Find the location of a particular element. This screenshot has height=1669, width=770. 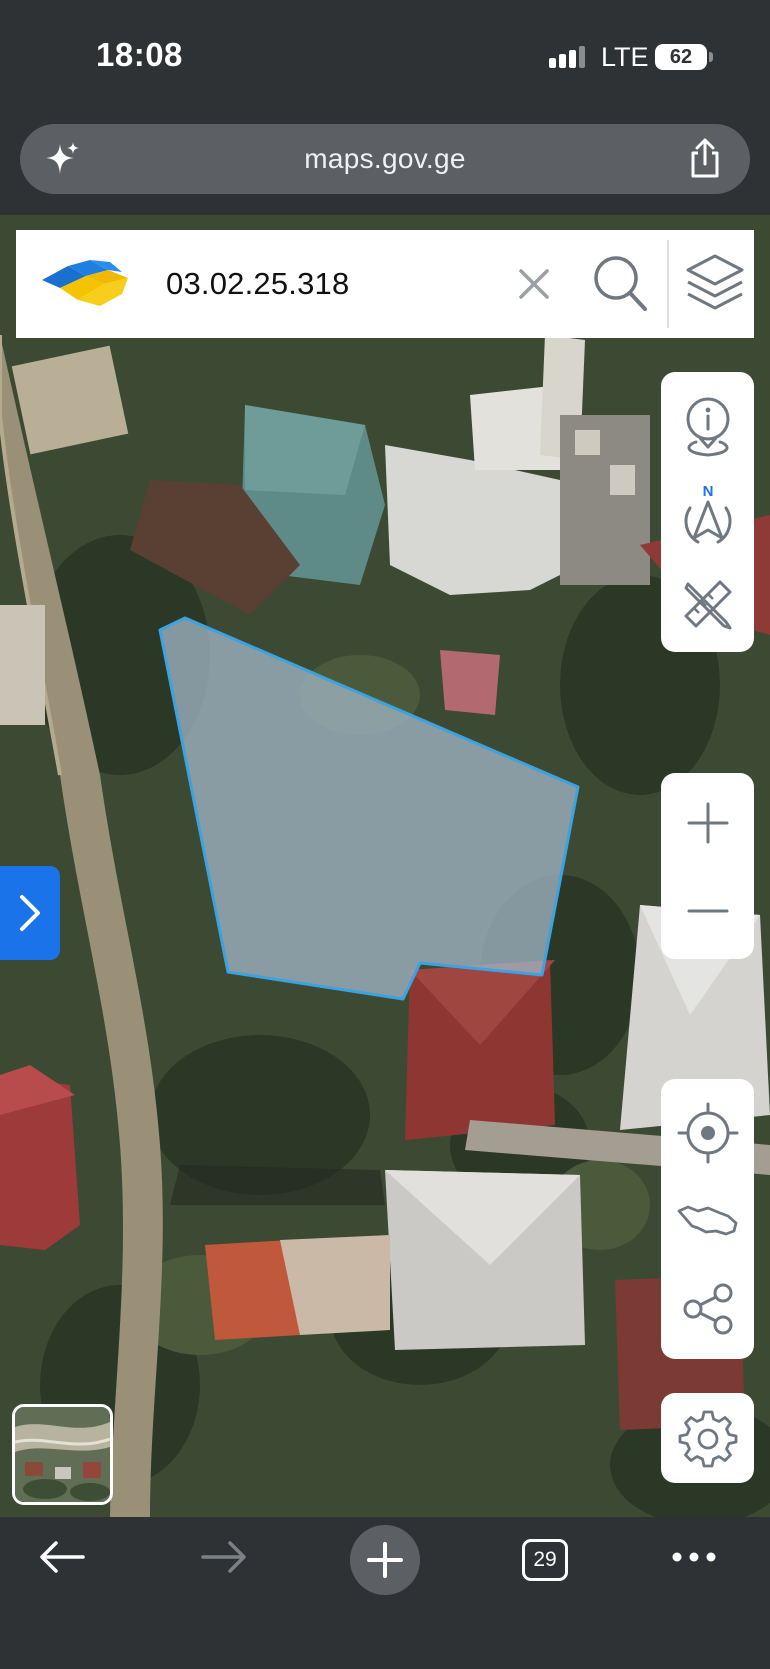

georgia-map-icon is located at coordinates (707, 1220).